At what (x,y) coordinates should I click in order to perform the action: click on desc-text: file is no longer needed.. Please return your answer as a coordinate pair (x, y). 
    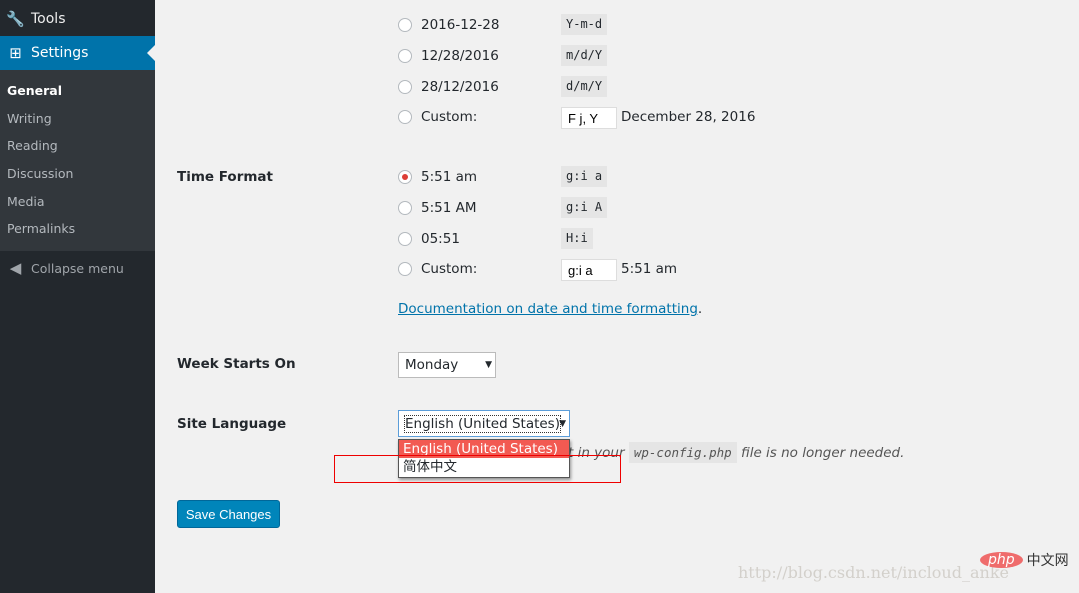
    Looking at the image, I should click on (822, 453).